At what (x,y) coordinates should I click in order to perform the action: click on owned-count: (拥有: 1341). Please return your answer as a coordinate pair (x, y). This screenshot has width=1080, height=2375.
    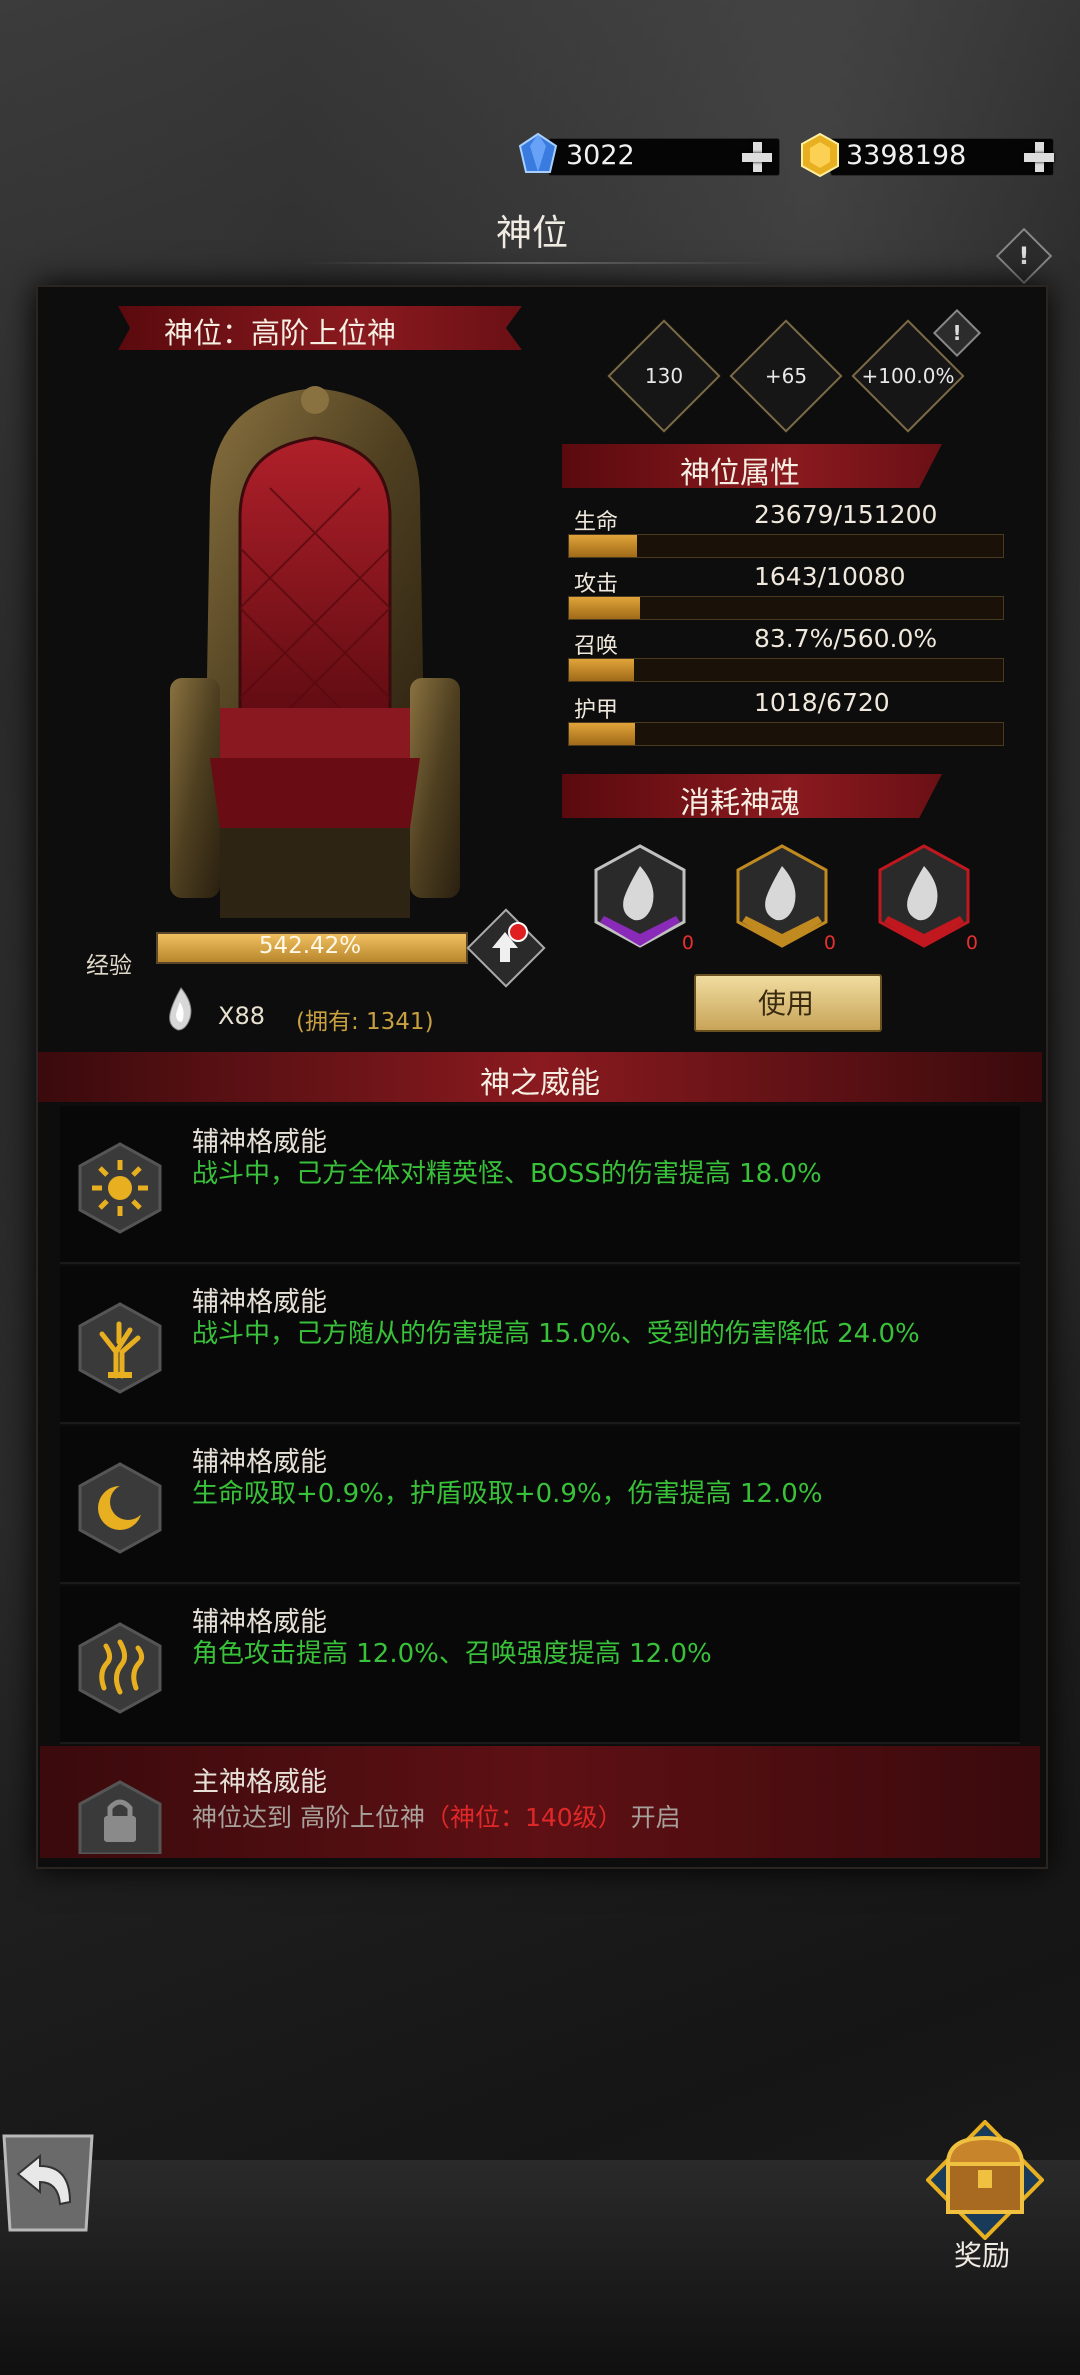
    Looking at the image, I should click on (365, 1022).